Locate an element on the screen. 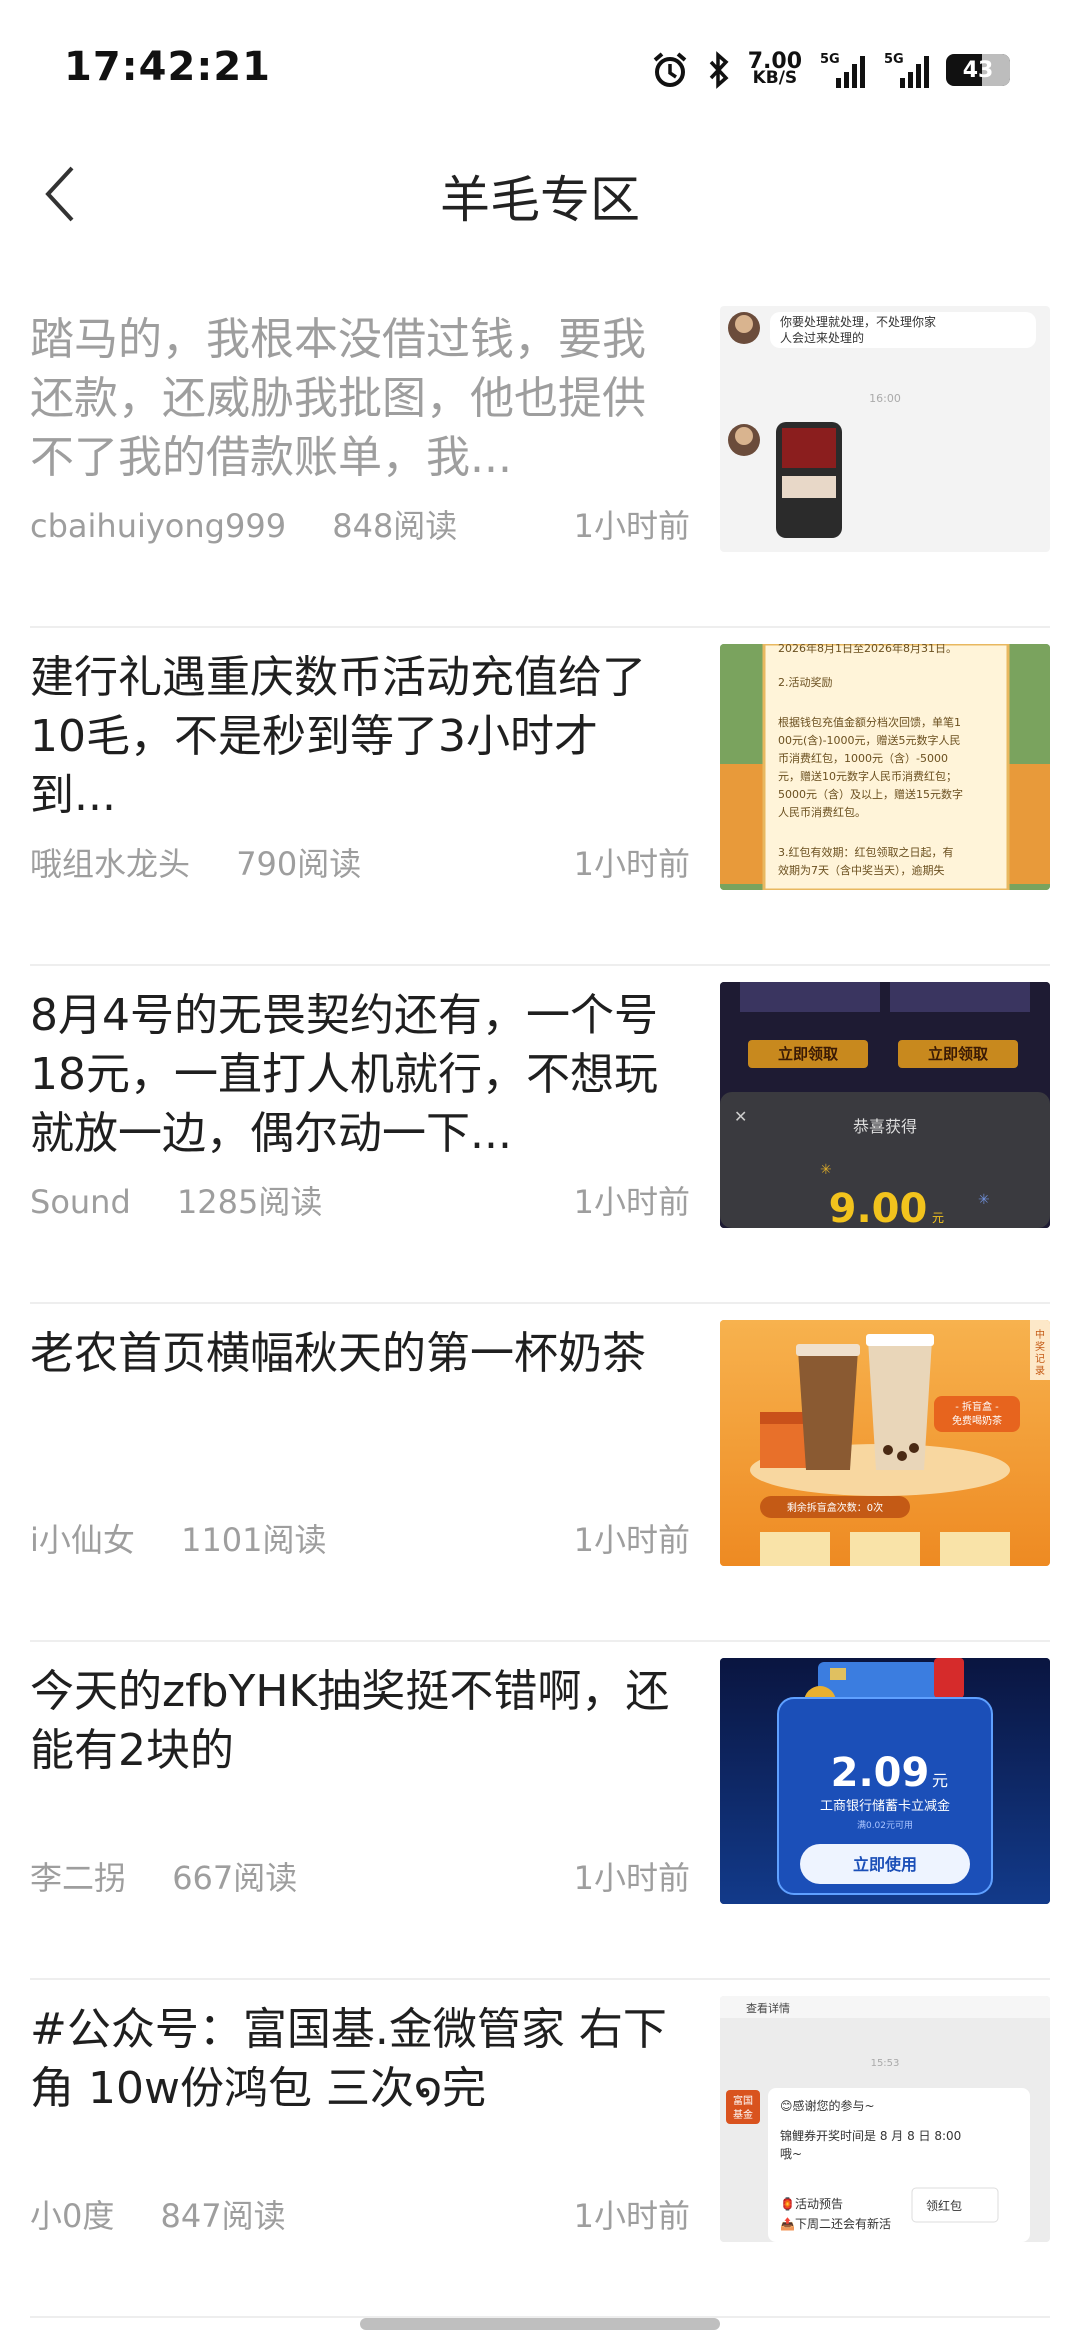  svg-text: 锦鲤券开奖时间是 8 月 8 日 8:00 is located at coordinates (870, 2135).